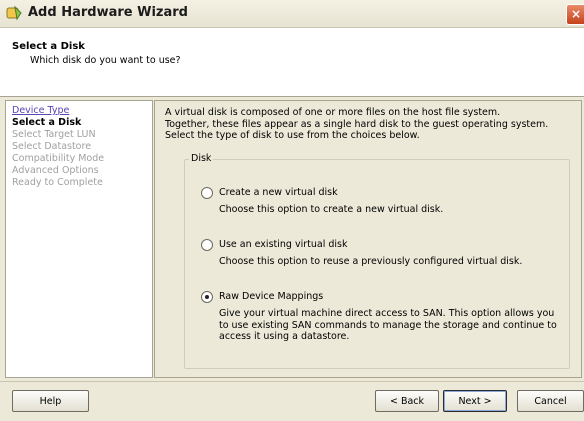  Describe the element at coordinates (57, 182) in the screenshot. I see `step-ready-to-complete: Ready to Complete` at that location.